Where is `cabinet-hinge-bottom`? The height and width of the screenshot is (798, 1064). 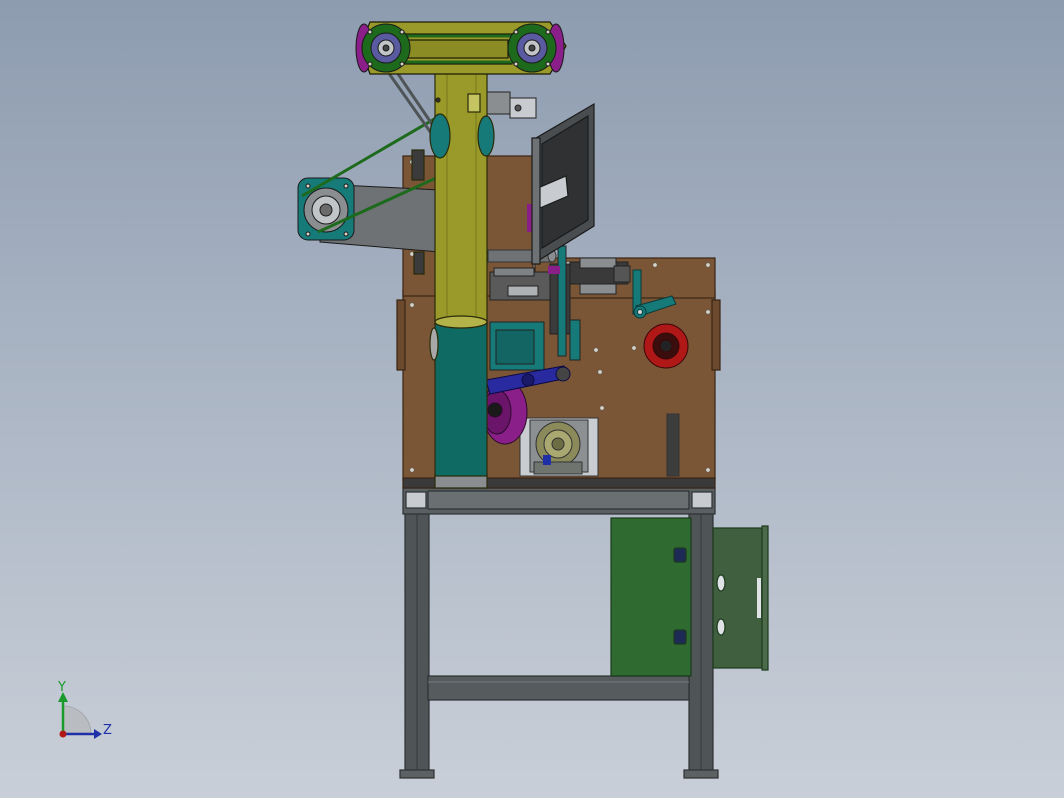 cabinet-hinge-bottom is located at coordinates (680, 637).